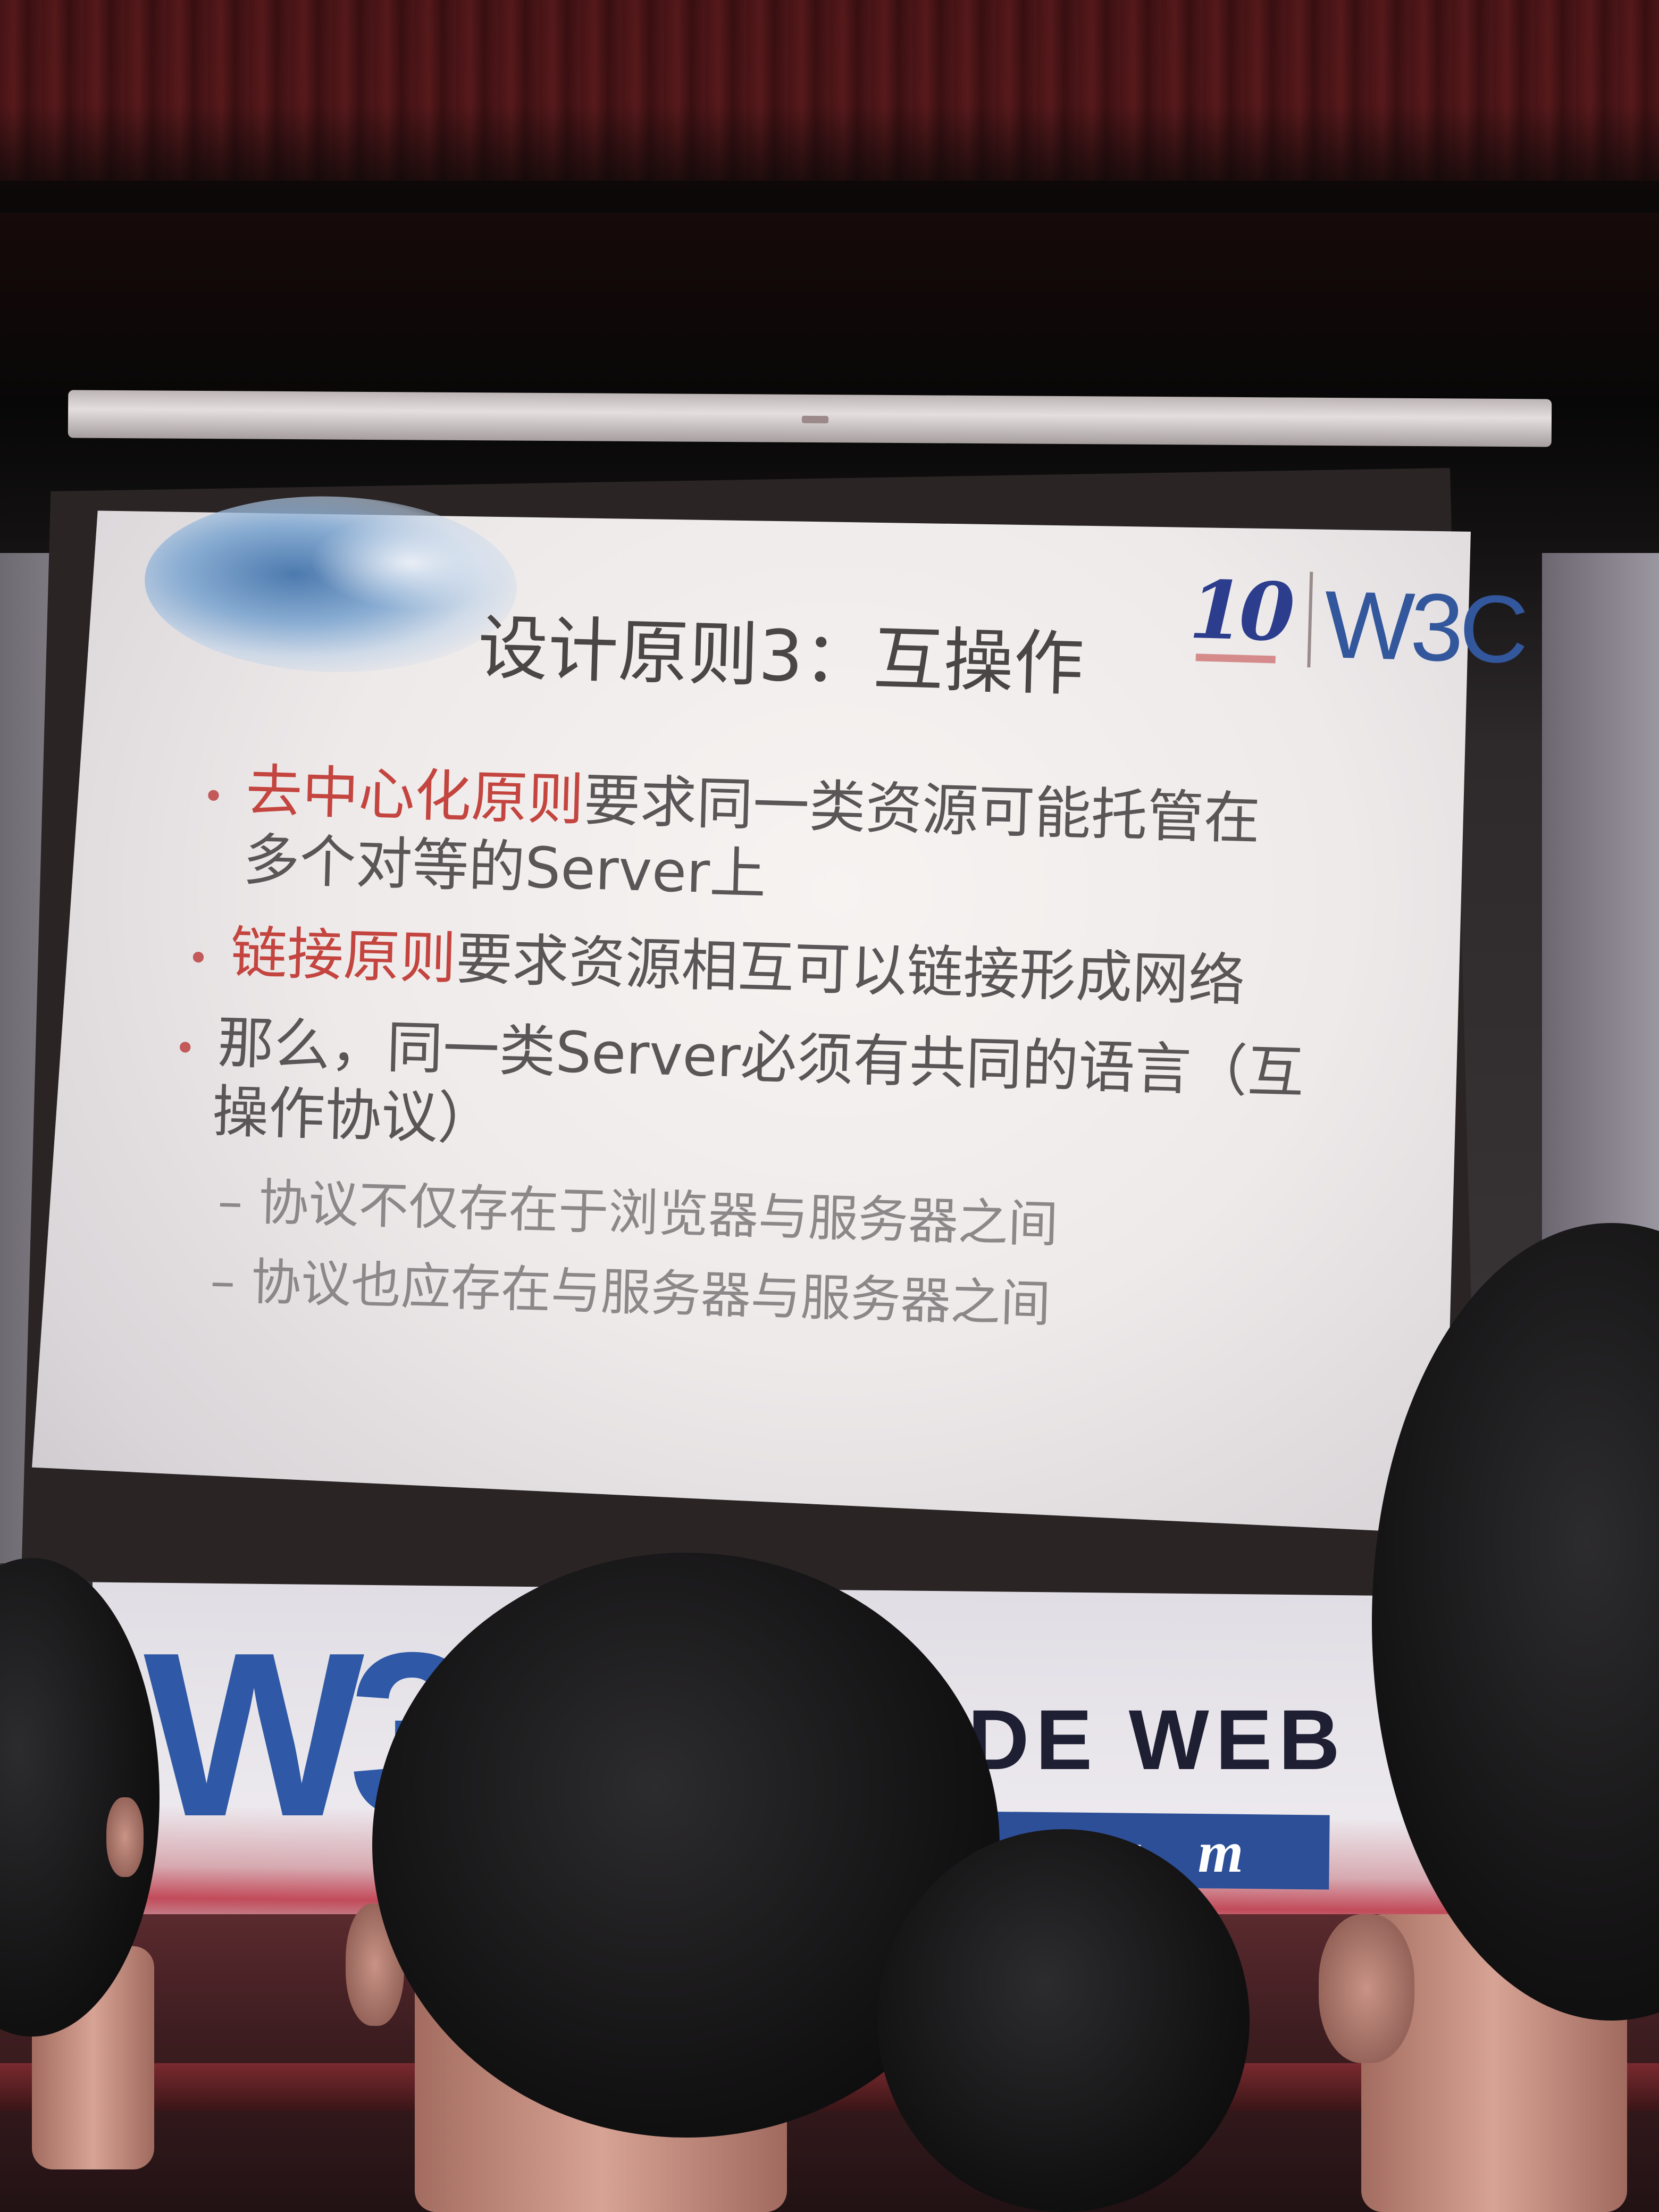 The image size is (1659, 2212). What do you see at coordinates (1310, 620) in the screenshot?
I see `logo-divider` at bounding box center [1310, 620].